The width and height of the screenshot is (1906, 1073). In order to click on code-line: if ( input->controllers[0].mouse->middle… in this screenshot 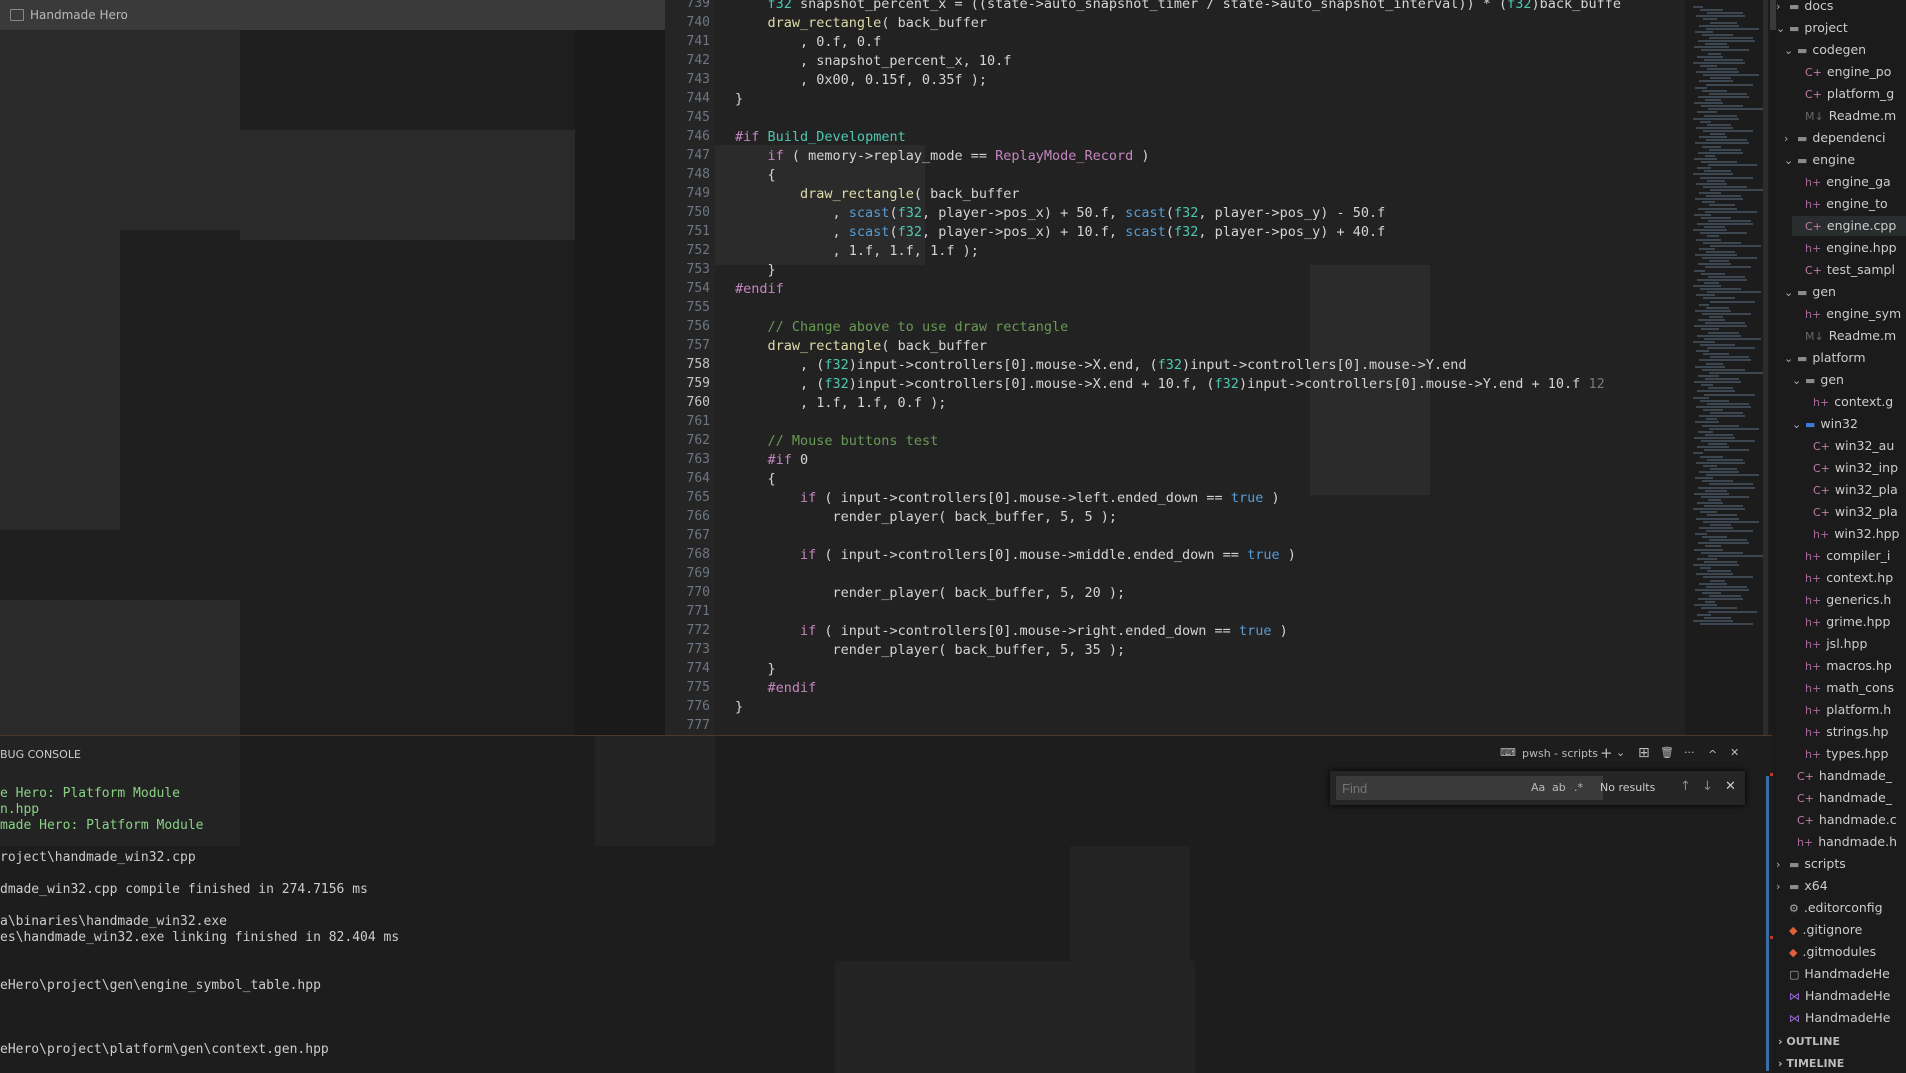, I will do `click(1015, 555)`.